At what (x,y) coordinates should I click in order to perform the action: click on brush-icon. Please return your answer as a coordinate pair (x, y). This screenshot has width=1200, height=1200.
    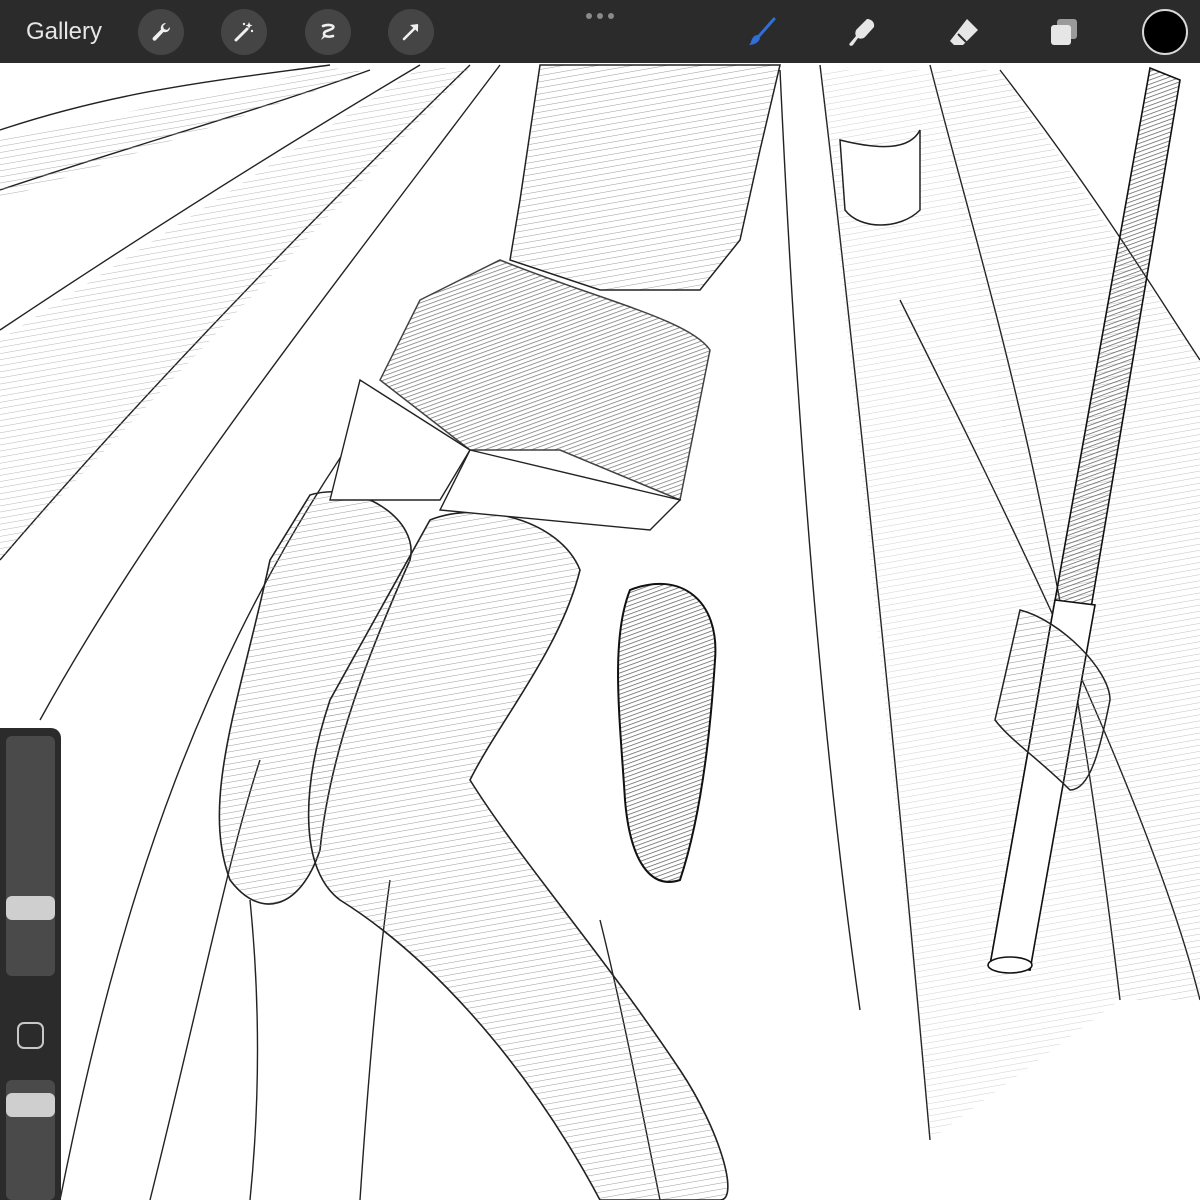
    Looking at the image, I should click on (762, 31).